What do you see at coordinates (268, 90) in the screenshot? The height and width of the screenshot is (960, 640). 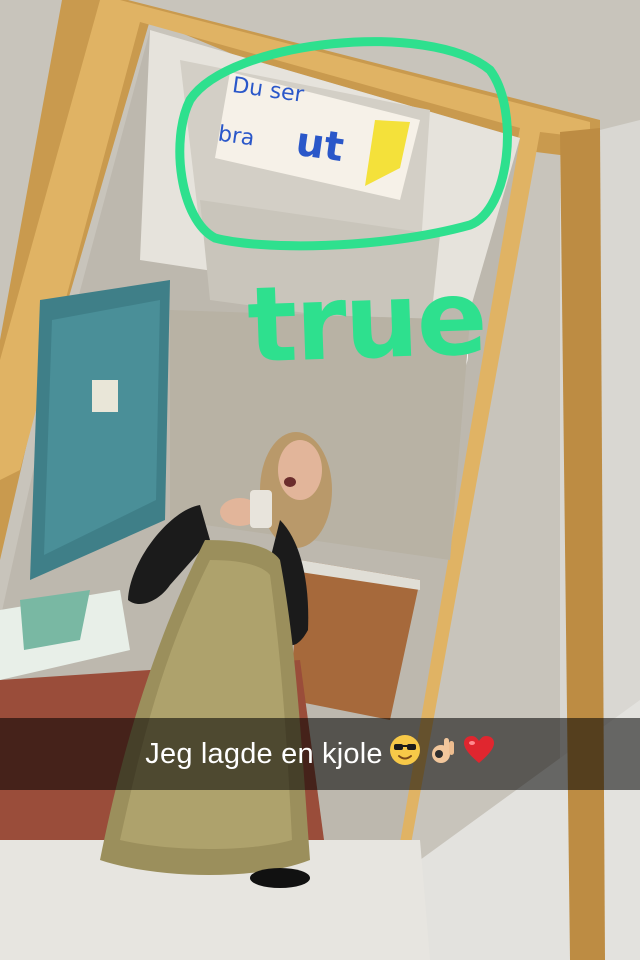 I see `sign-line-1: Du ser` at bounding box center [268, 90].